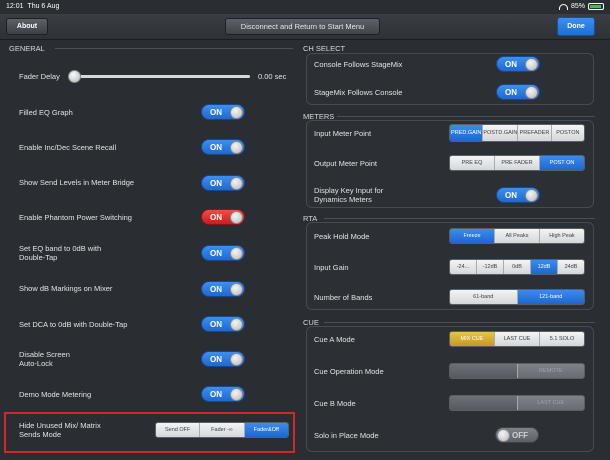  Describe the element at coordinates (472, 339) in the screenshot. I see `cue-a-mix-cue: MIX CUE` at that location.